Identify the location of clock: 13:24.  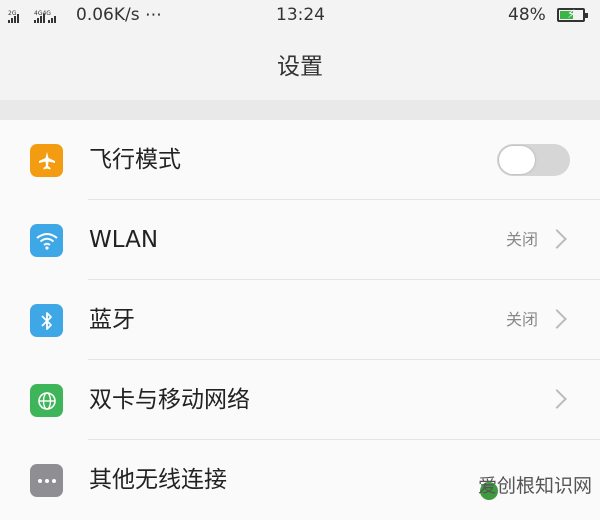
(300, 15).